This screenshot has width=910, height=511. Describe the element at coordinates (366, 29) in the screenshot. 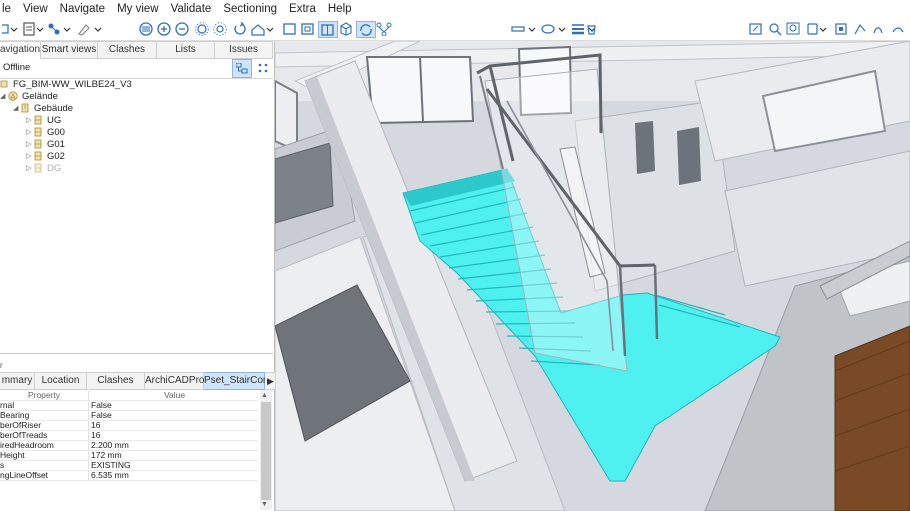

I see `sync-icon` at that location.